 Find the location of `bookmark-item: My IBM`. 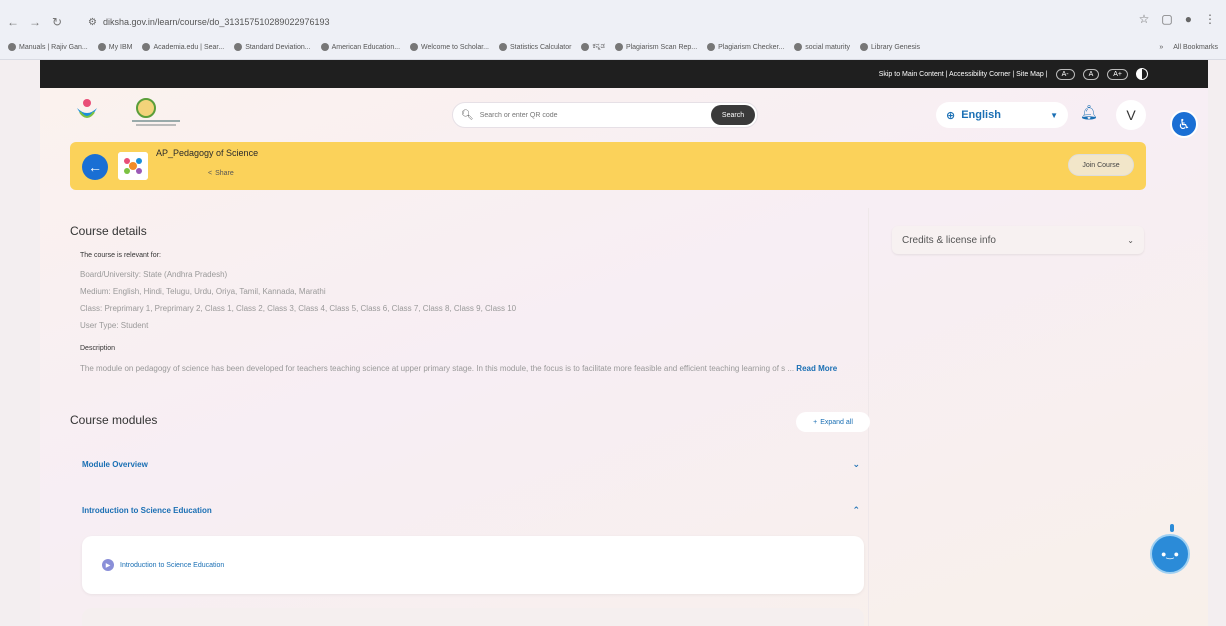

bookmark-item: My IBM is located at coordinates (115, 47).